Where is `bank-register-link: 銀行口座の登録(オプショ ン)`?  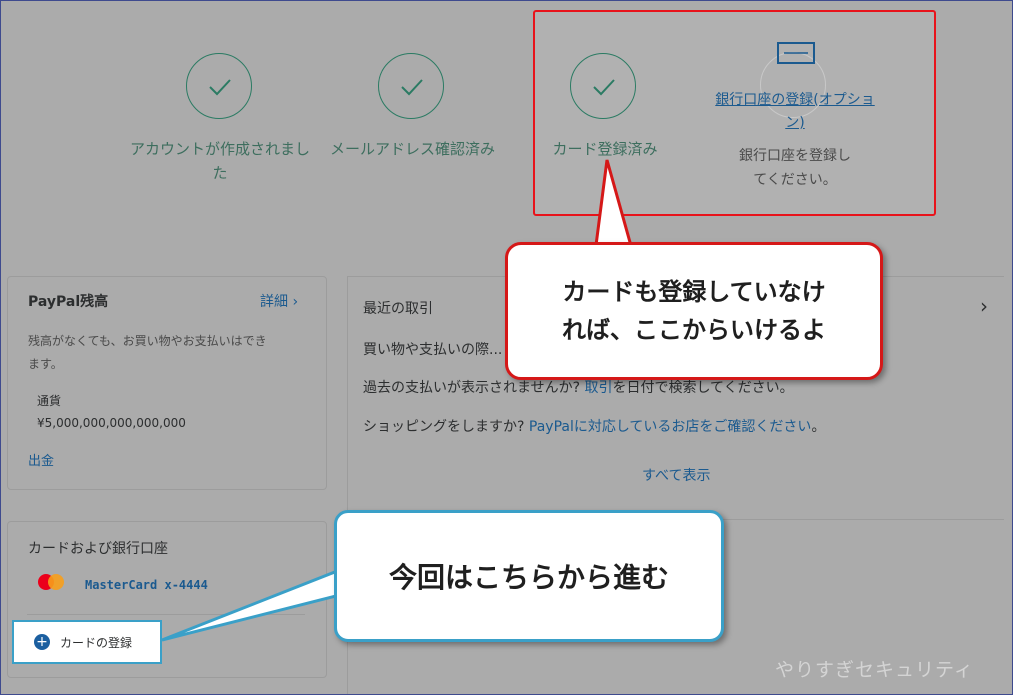 bank-register-link: 銀行口座の登録(オプショ ン) is located at coordinates (795, 112).